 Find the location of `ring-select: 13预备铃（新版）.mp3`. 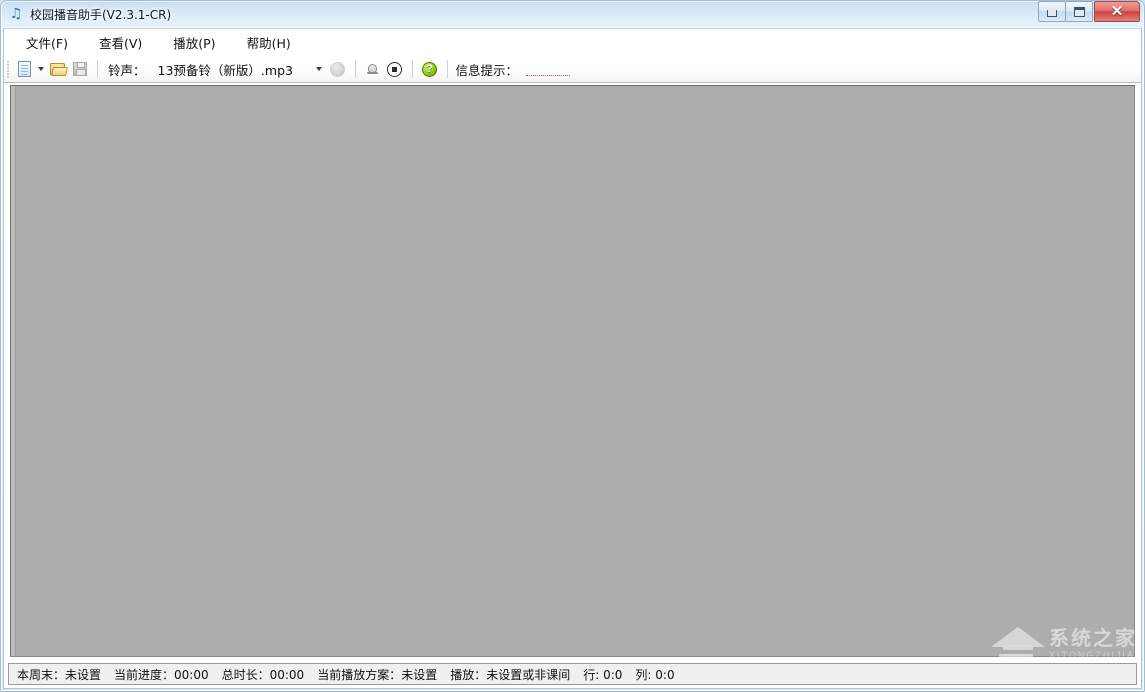

ring-select: 13预备铃（新版）.mp3 is located at coordinates (239, 69).